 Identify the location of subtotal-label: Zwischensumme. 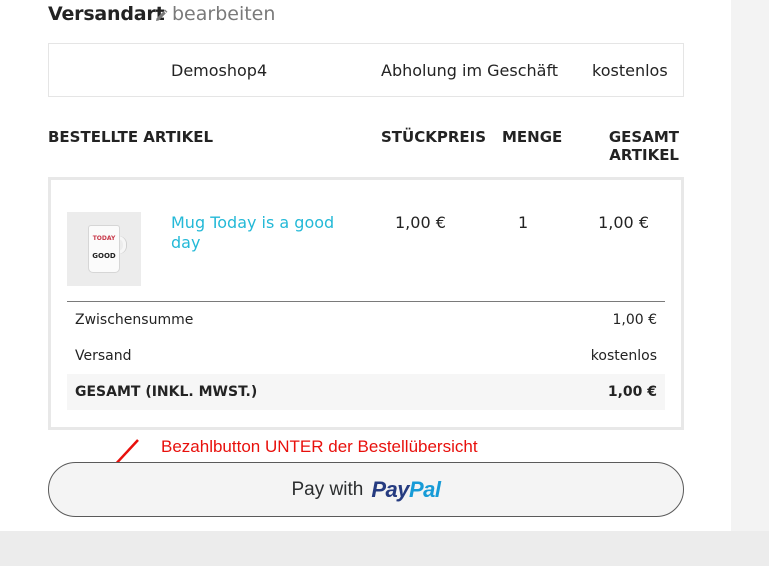
(134, 320).